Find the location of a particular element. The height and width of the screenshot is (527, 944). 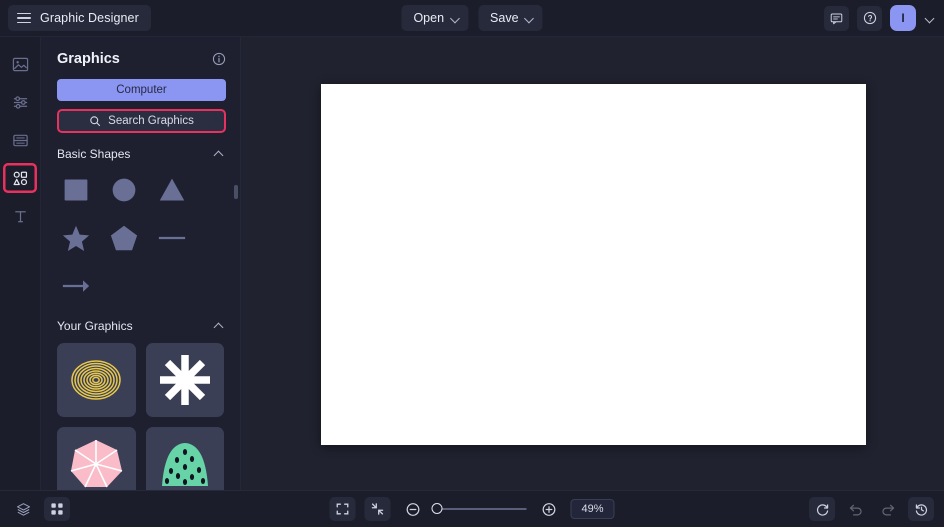

search-icon is located at coordinates (95, 121).